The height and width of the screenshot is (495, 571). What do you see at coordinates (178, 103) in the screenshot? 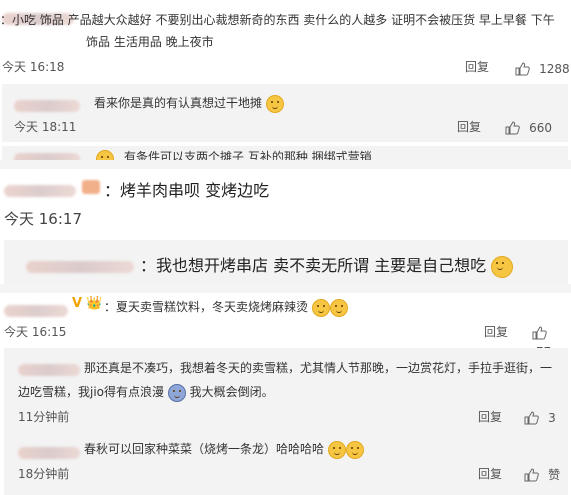
I see `reply-text: 看来你是真的有认真想过干地摊` at bounding box center [178, 103].